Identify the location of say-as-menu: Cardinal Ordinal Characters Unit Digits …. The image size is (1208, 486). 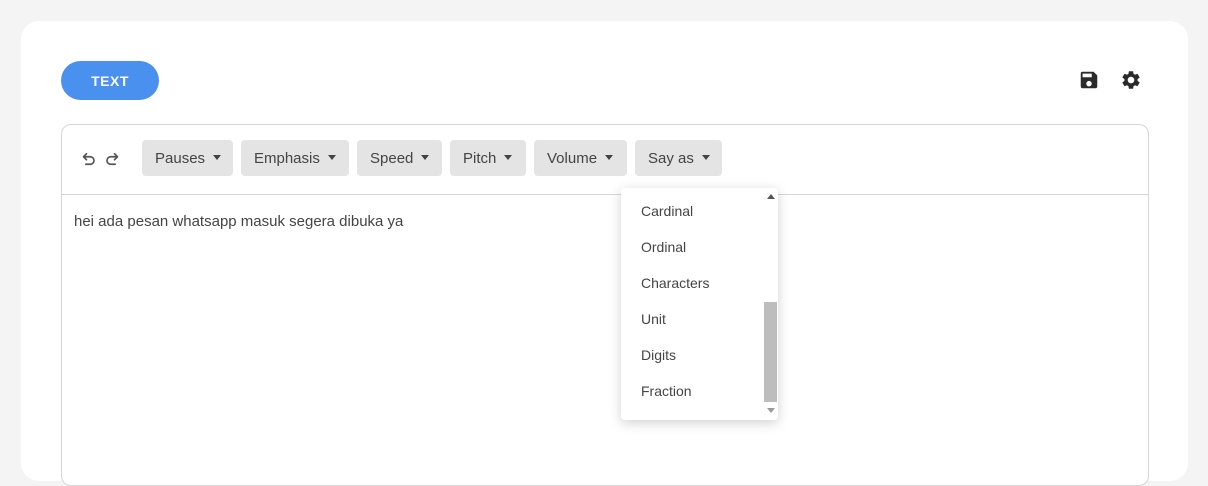
(699, 304).